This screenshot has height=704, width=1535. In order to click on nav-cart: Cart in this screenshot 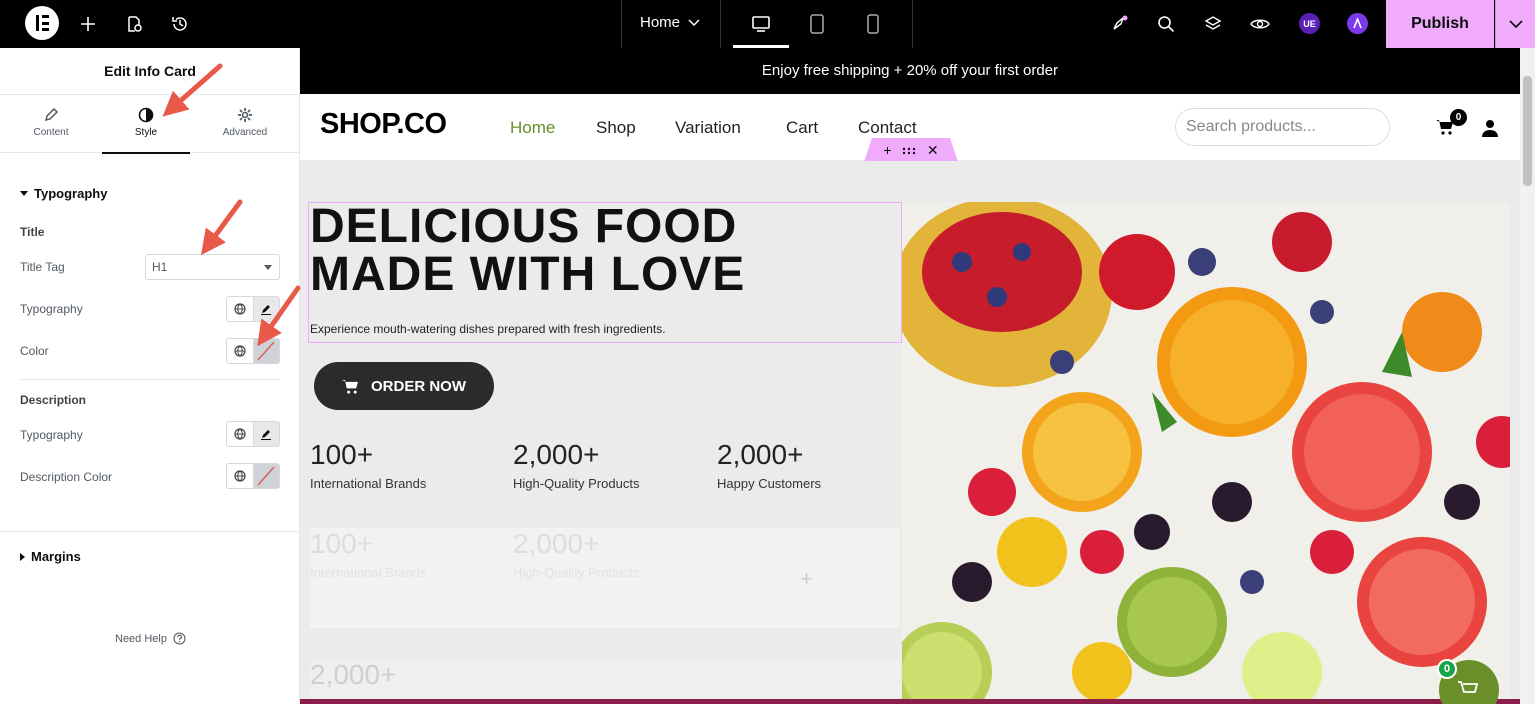, I will do `click(802, 128)`.